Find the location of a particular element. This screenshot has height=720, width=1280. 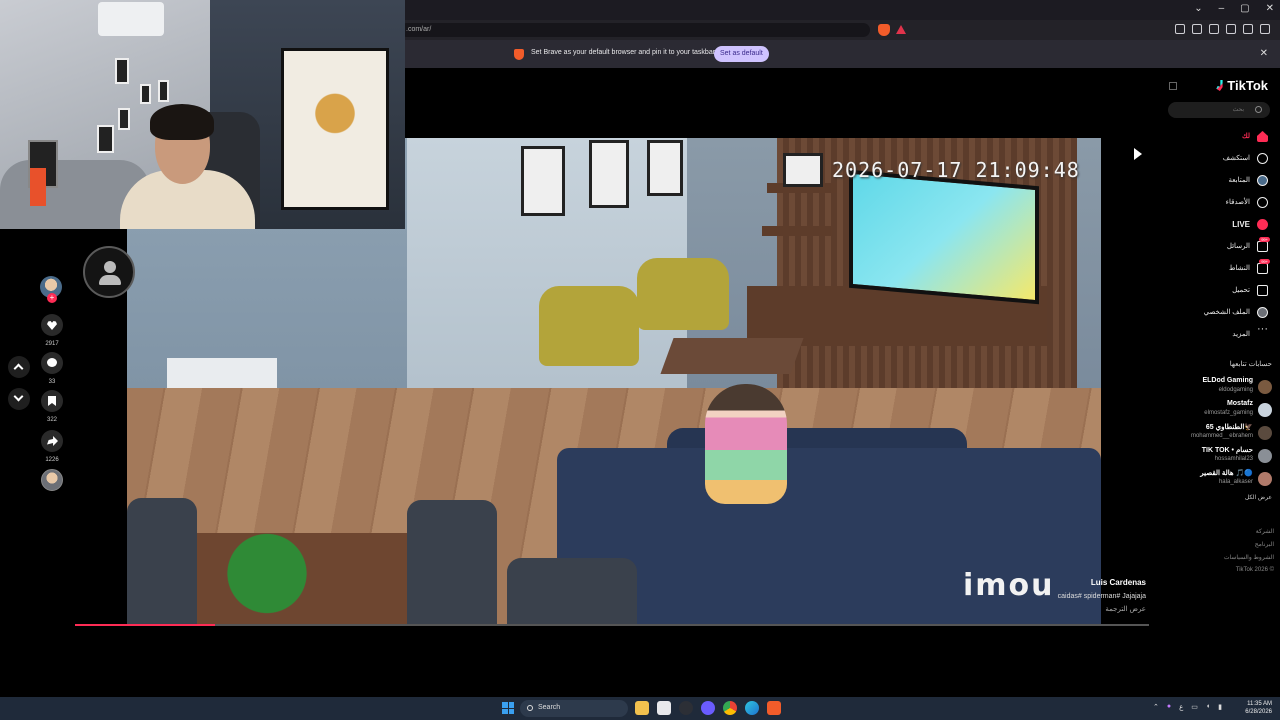

following-account: ELDod Gaming eldodgaming is located at coordinates (1221, 387).